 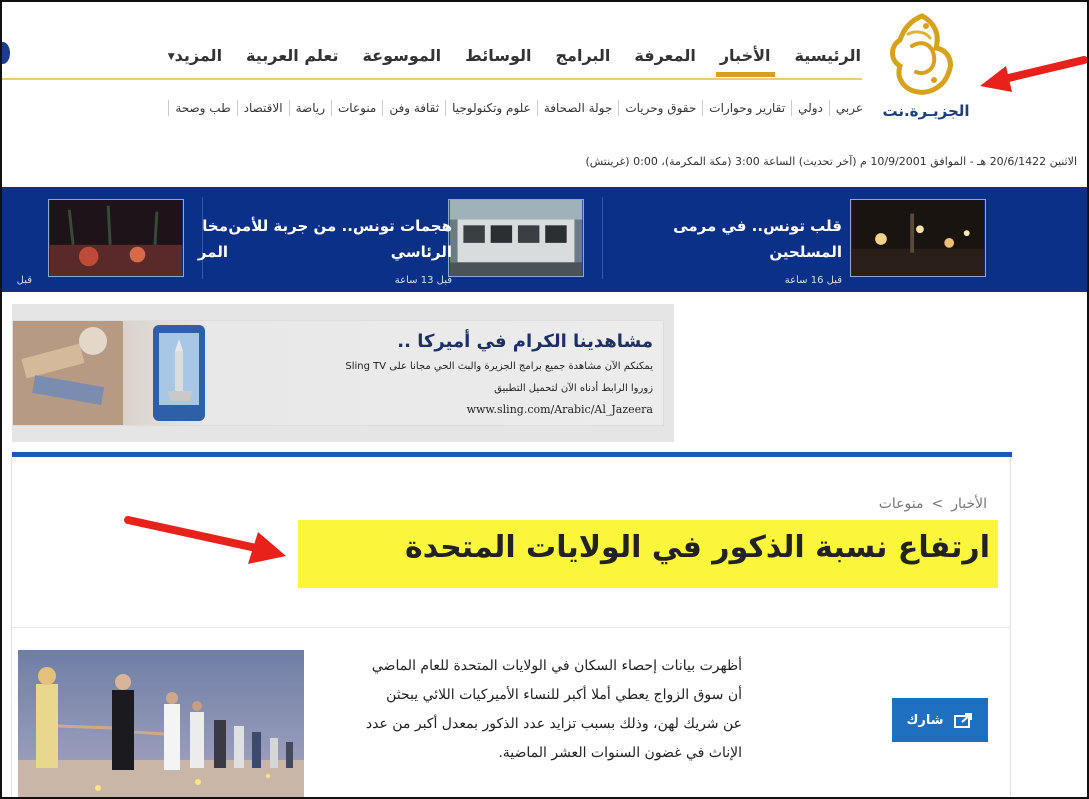 I want to click on ticker-time: قبل 13 ساعة, so click(x=423, y=280).